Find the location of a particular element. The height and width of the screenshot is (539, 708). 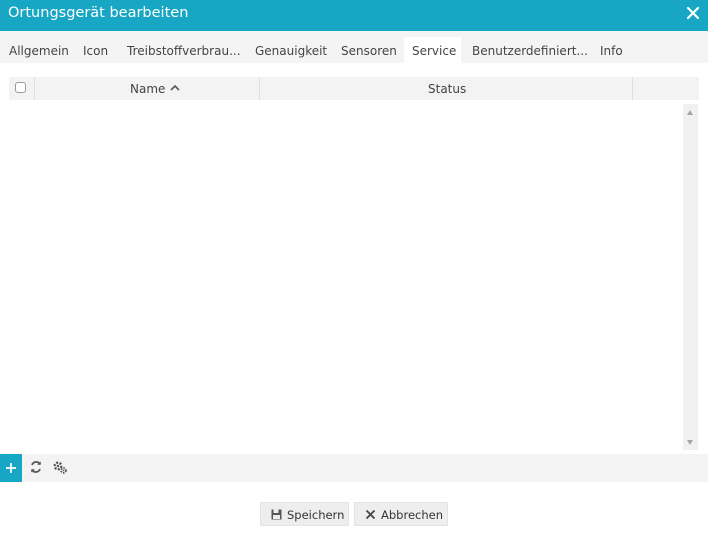

close-icon is located at coordinates (693, 13).